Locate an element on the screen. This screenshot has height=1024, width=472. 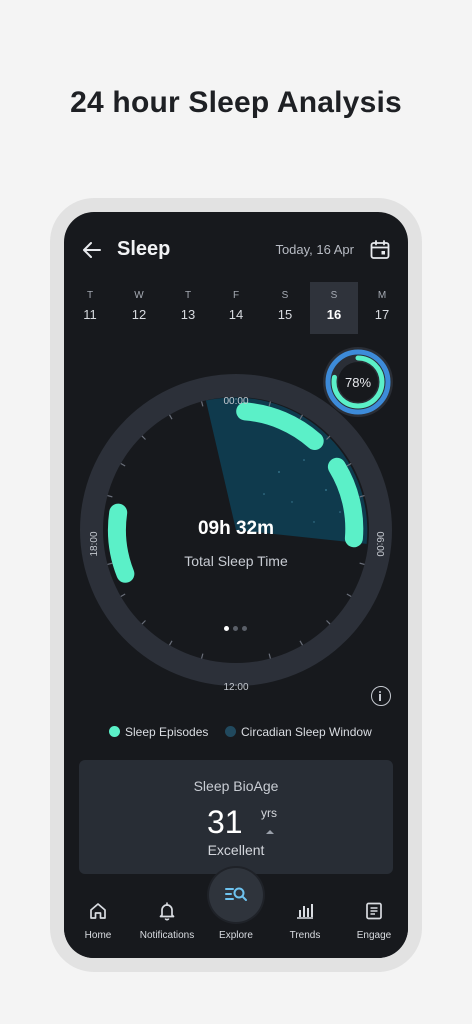
bioage-status: Excellent is located at coordinates (236, 850).